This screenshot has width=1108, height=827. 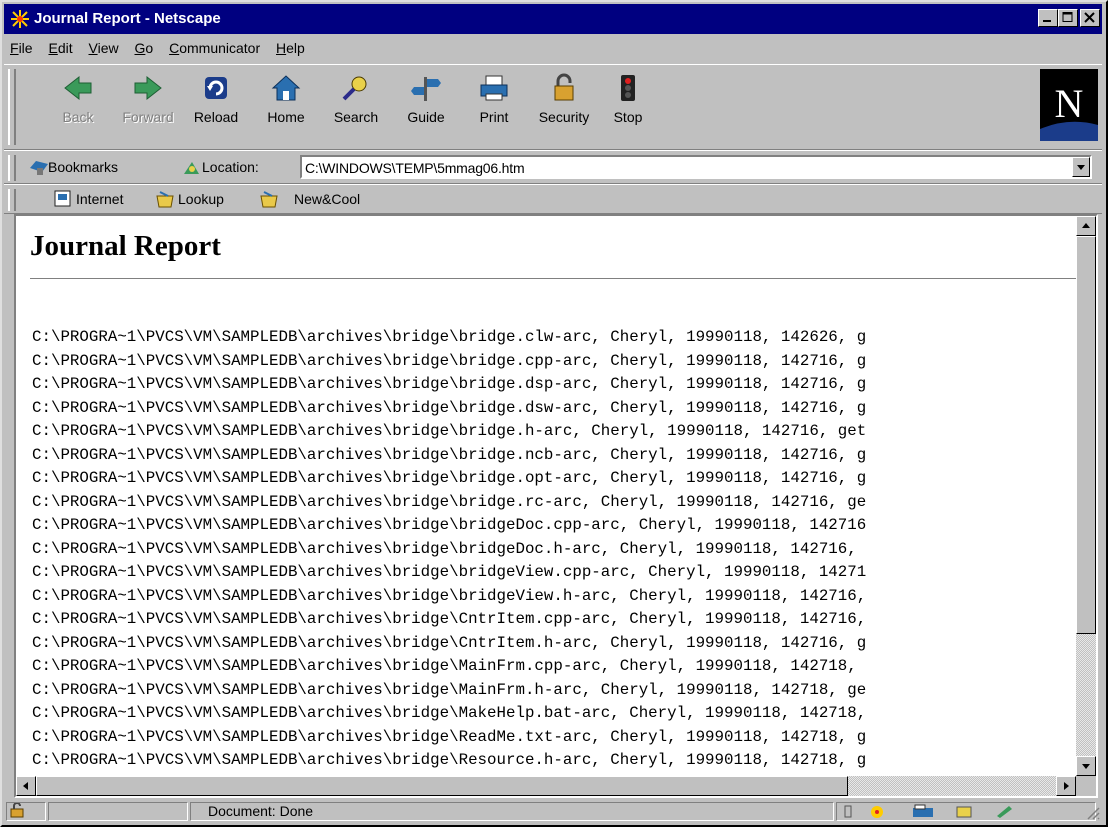 What do you see at coordinates (62, 198) in the screenshot?
I see `internet-icon` at bounding box center [62, 198].